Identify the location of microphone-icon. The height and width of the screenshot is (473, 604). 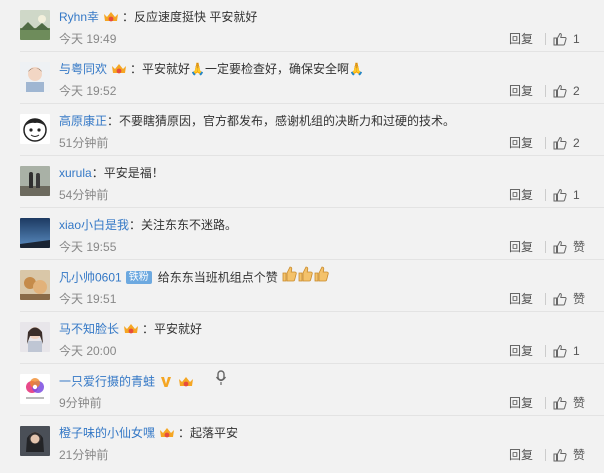
(221, 380).